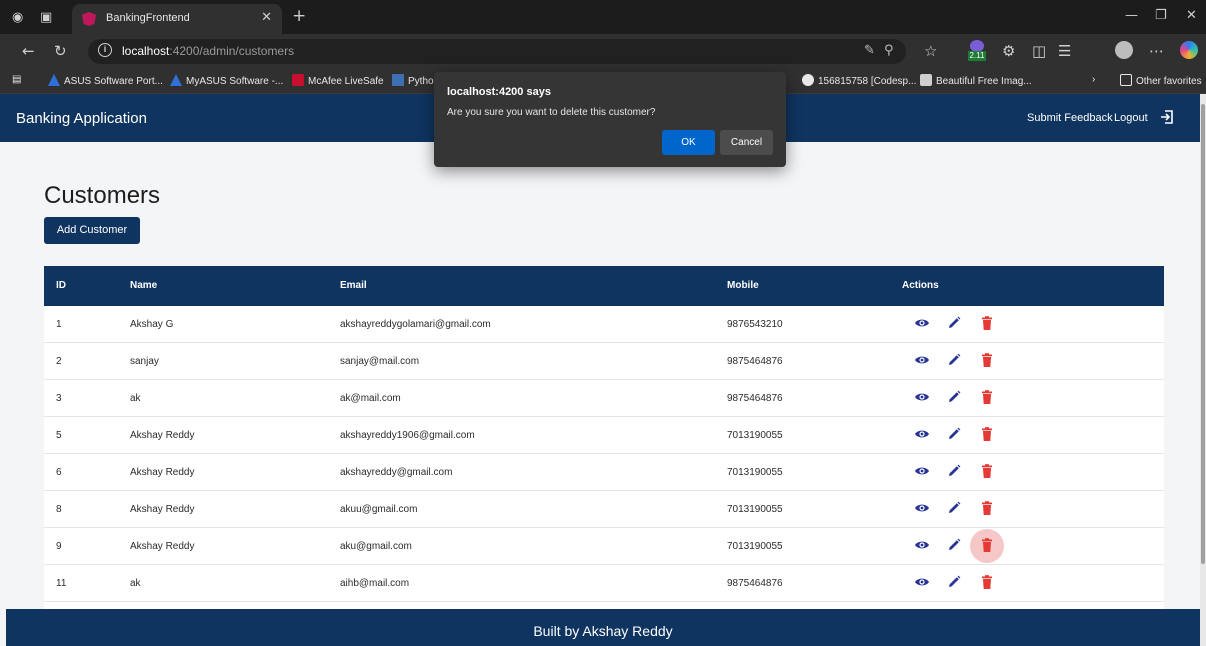  Describe the element at coordinates (338, 80) in the screenshot. I see `bookmark-mcafee: McAfee LiveSafe` at that location.